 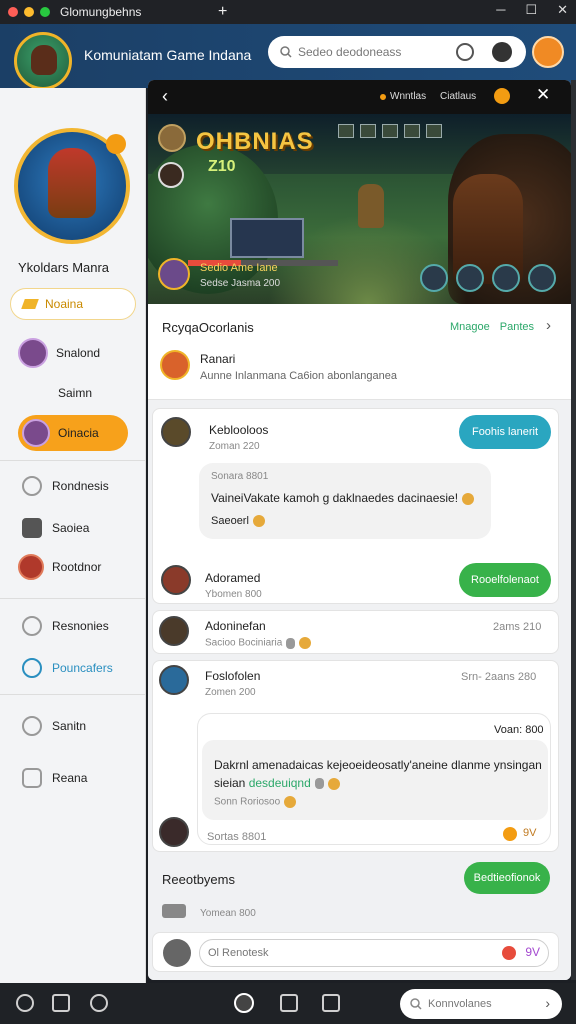 I want to click on sidebar-item-reana: Reana, so click(x=73, y=778).